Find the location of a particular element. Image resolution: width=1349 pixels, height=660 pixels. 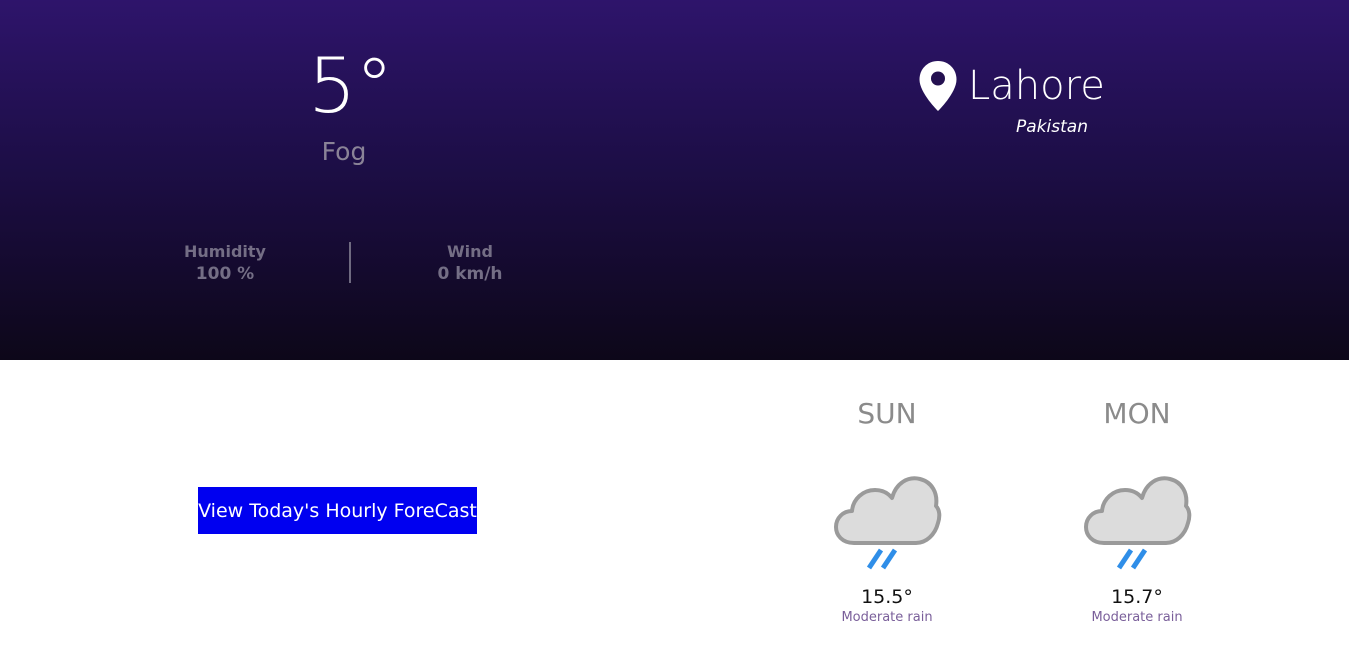

map-pin-icon is located at coordinates (938, 86).